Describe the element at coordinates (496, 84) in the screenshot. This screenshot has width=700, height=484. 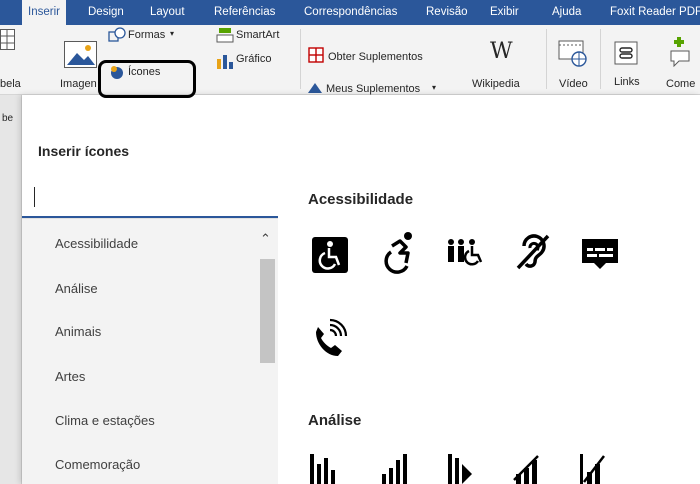
I see `wikipedia-label: Wikipedia` at that location.